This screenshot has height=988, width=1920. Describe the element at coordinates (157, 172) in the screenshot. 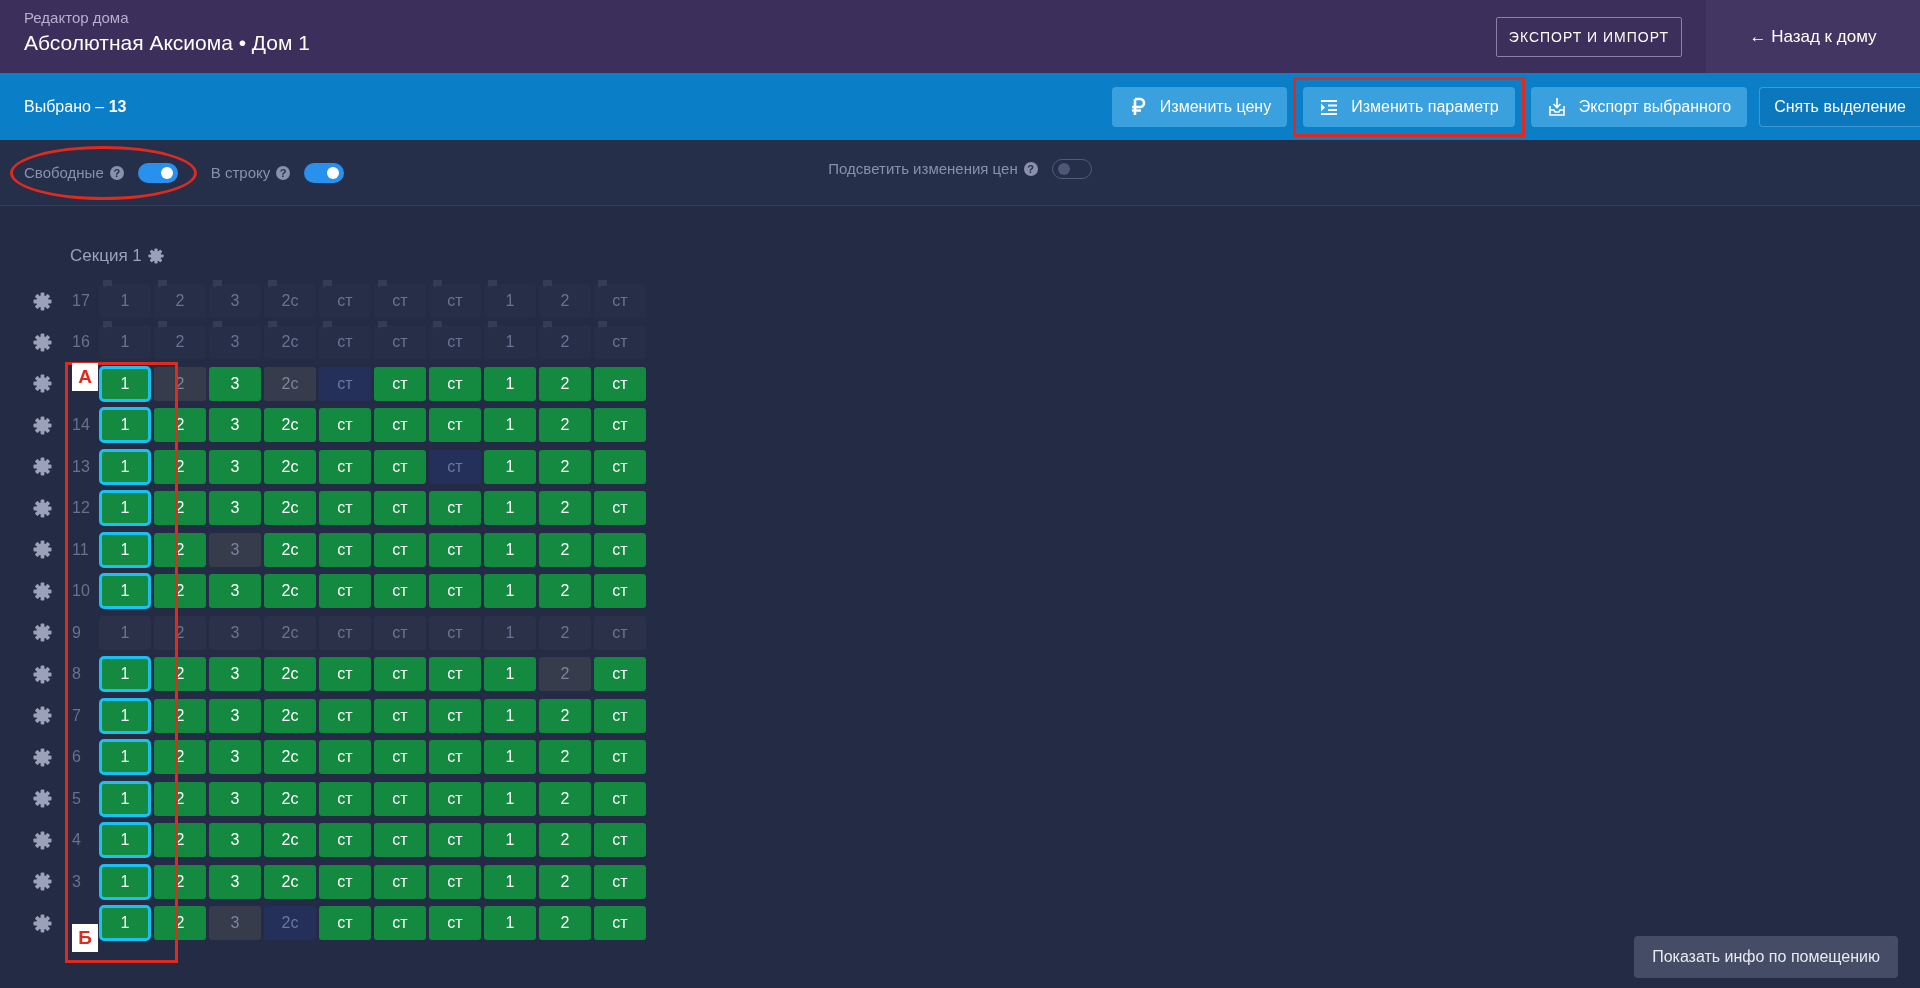

I see `toggle-switch` at that location.